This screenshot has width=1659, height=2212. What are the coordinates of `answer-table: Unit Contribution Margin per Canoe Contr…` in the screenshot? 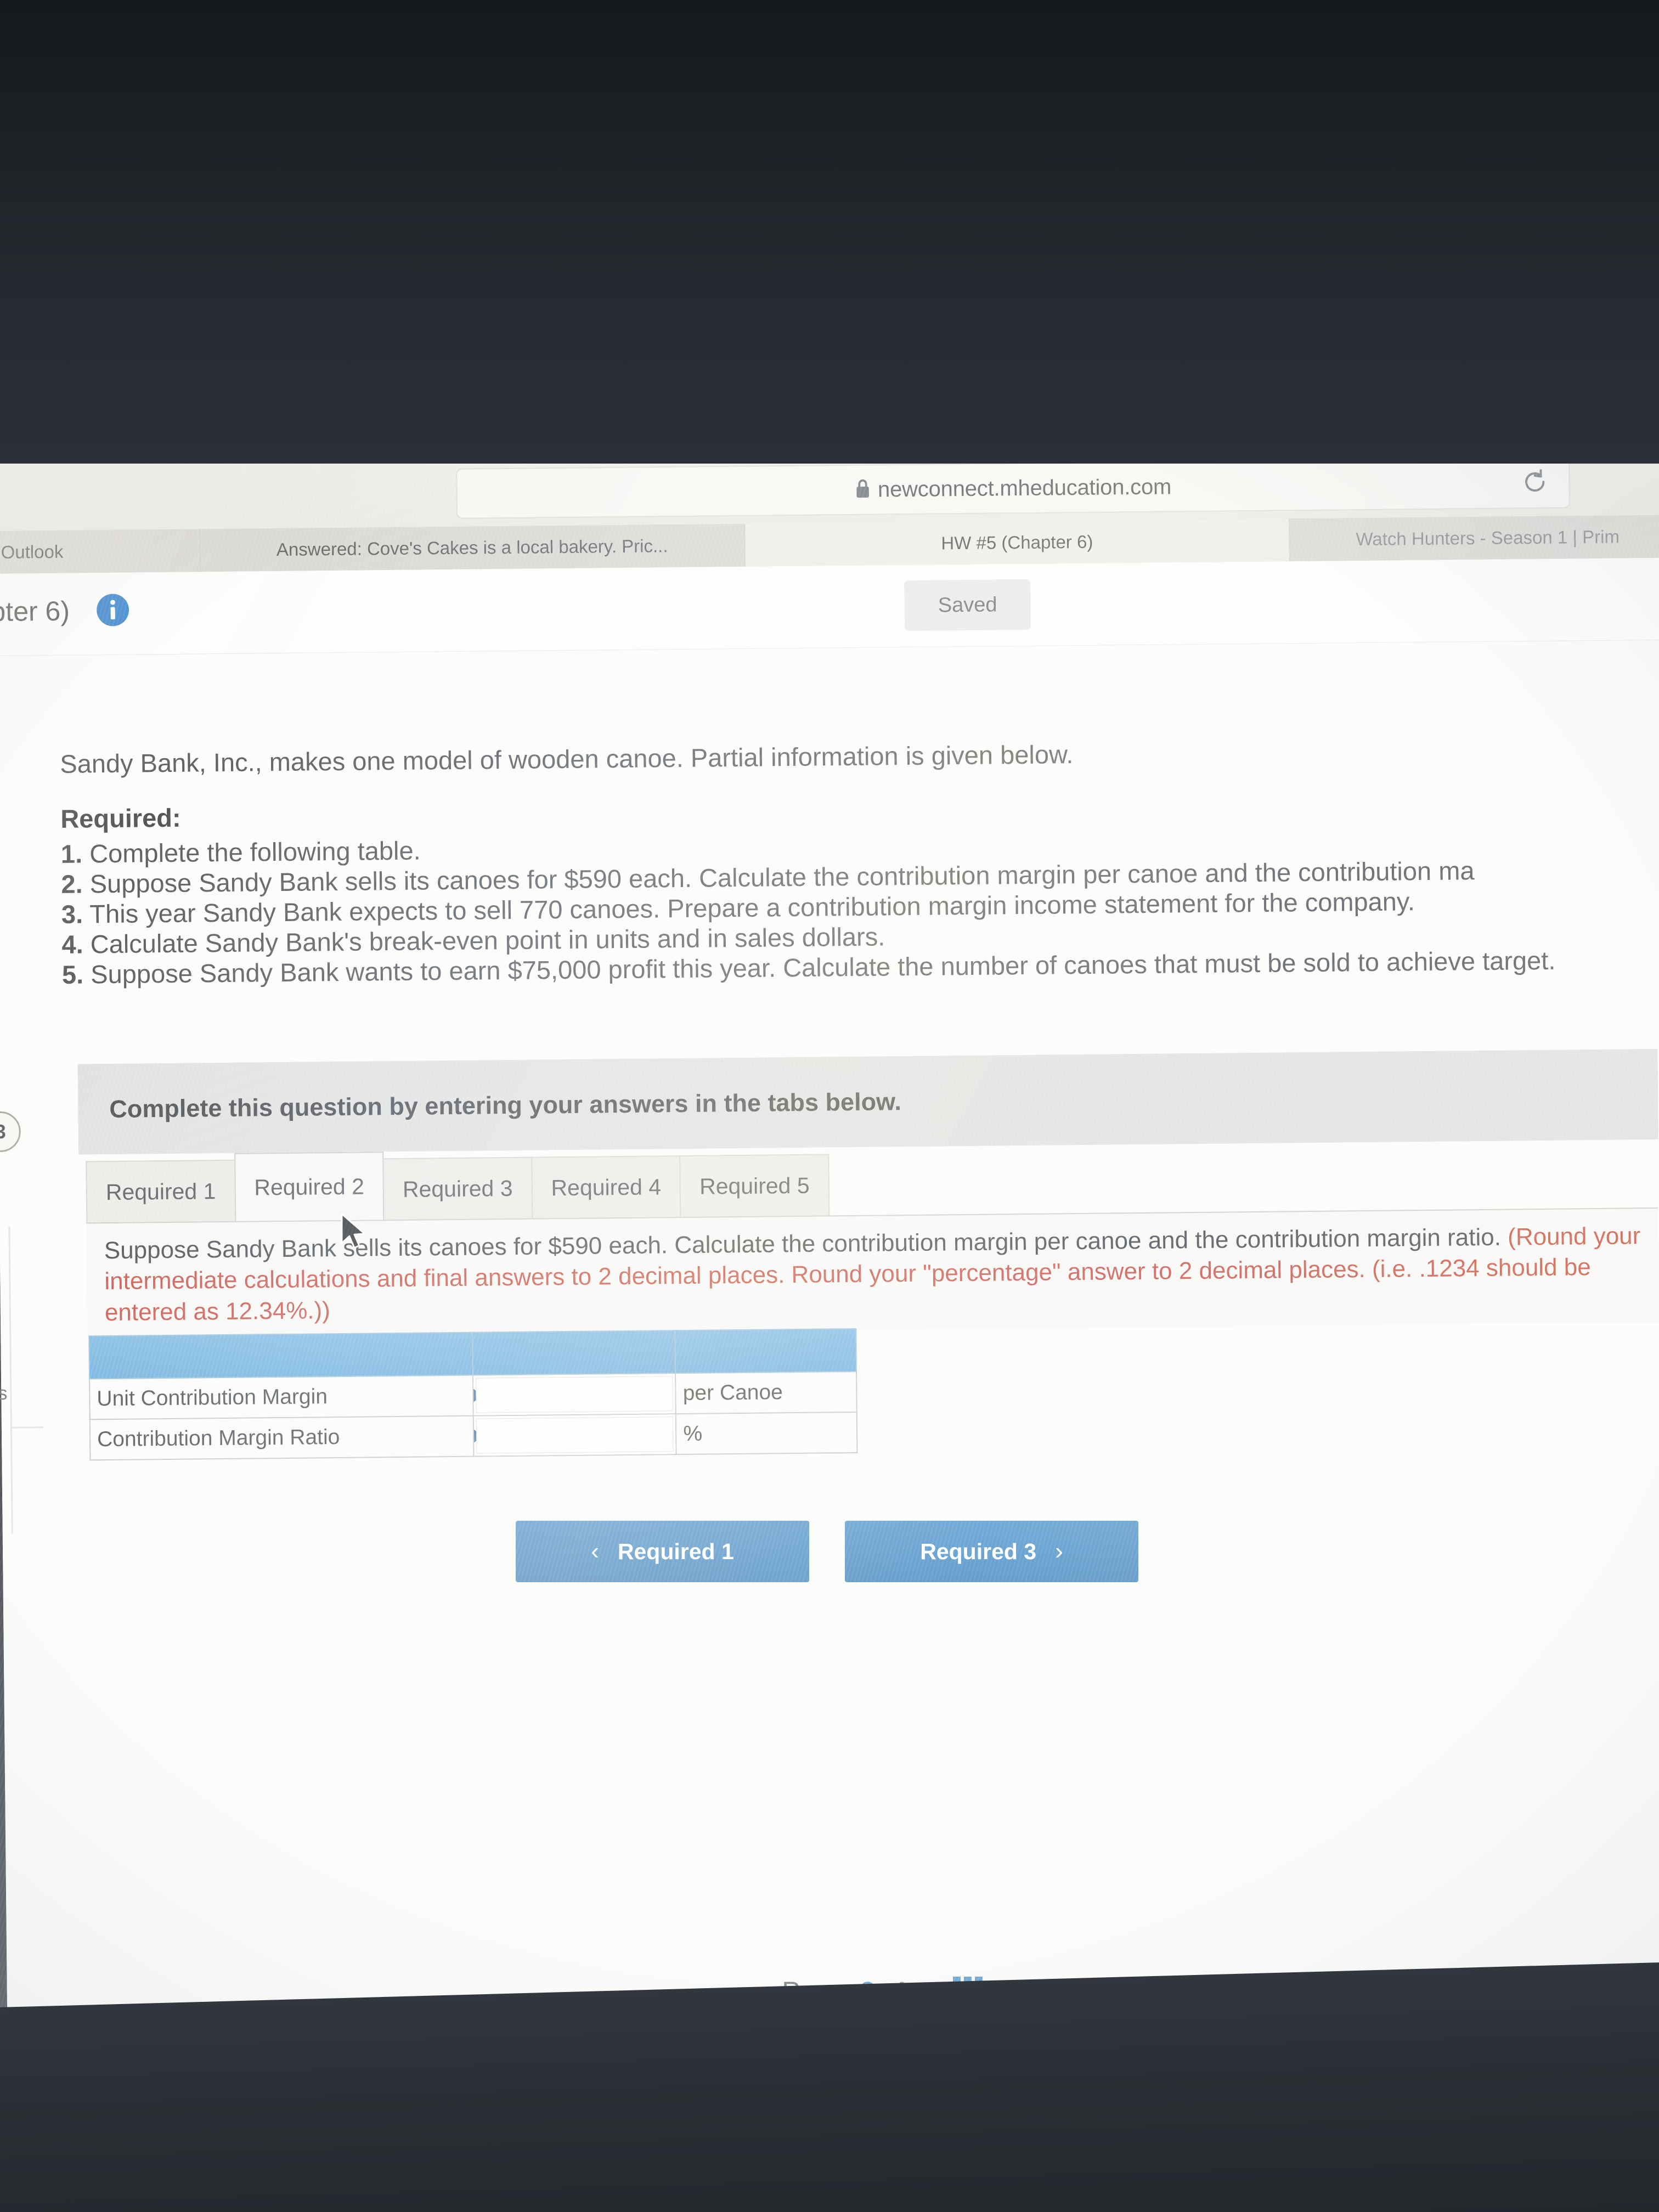 It's located at (473, 1394).